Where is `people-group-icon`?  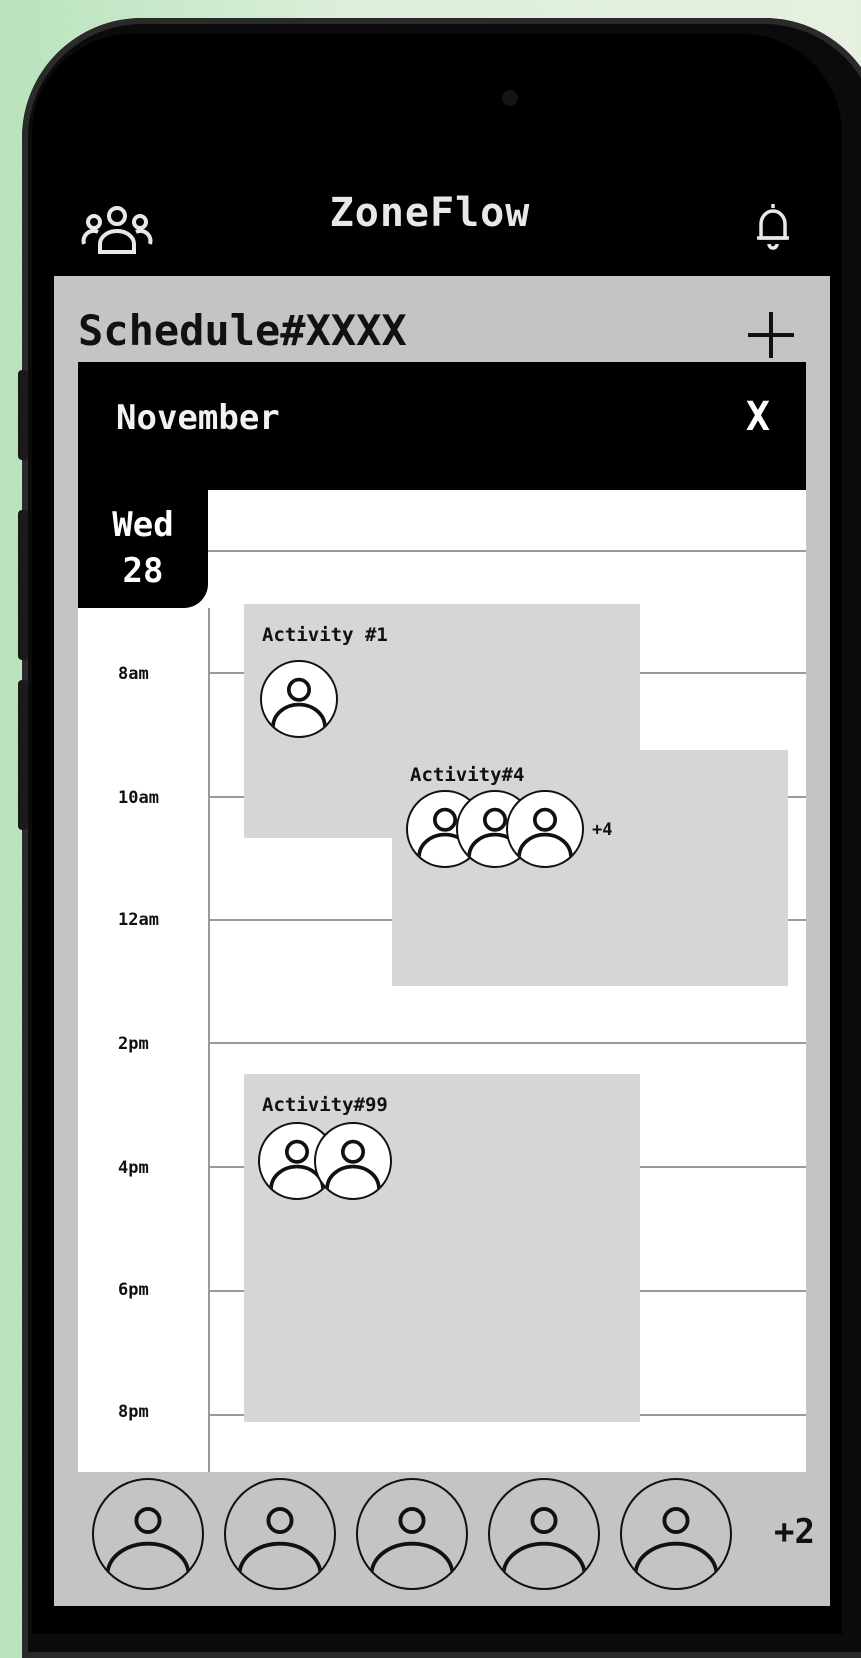 people-group-icon is located at coordinates (117, 230).